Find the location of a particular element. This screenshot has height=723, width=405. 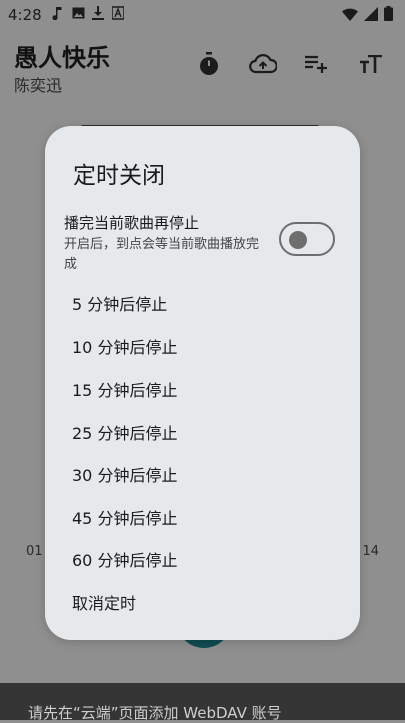

image-icon is located at coordinates (78, 13).